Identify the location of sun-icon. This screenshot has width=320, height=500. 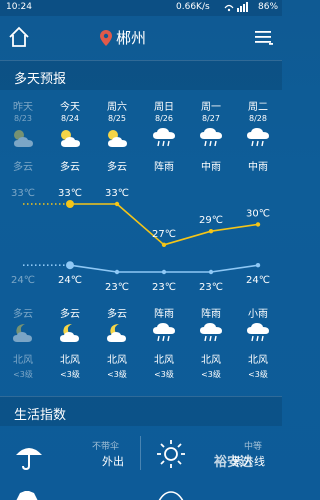
(171, 454).